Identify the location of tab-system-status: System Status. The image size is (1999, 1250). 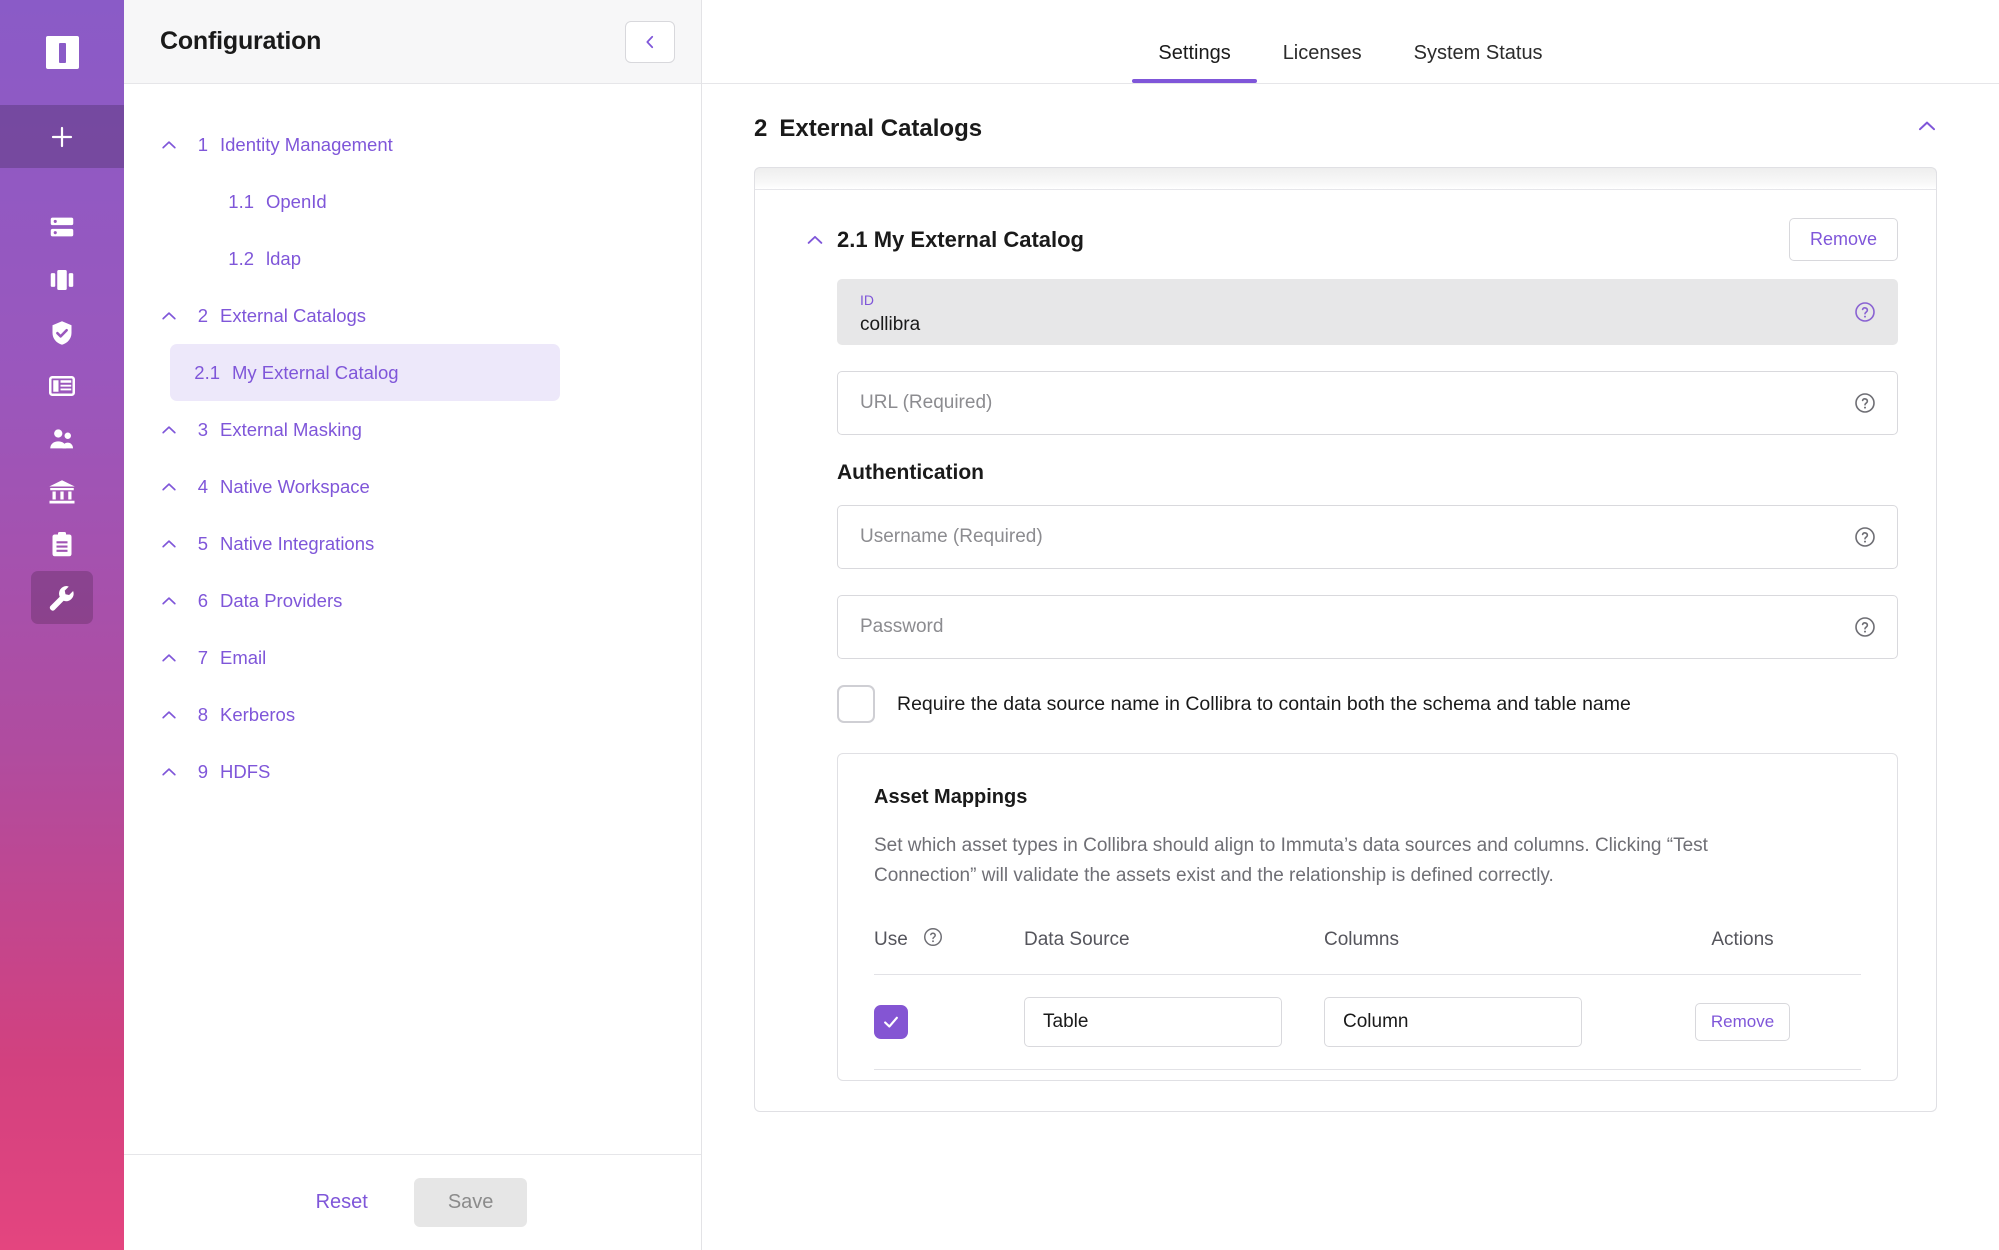
(1478, 62).